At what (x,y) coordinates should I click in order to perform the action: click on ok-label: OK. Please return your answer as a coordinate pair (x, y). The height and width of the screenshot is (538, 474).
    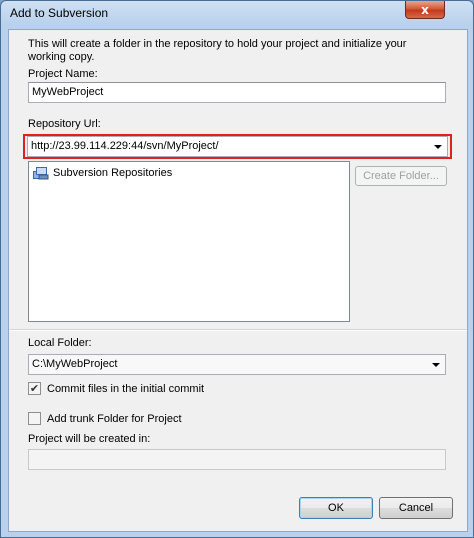
    Looking at the image, I should click on (336, 508).